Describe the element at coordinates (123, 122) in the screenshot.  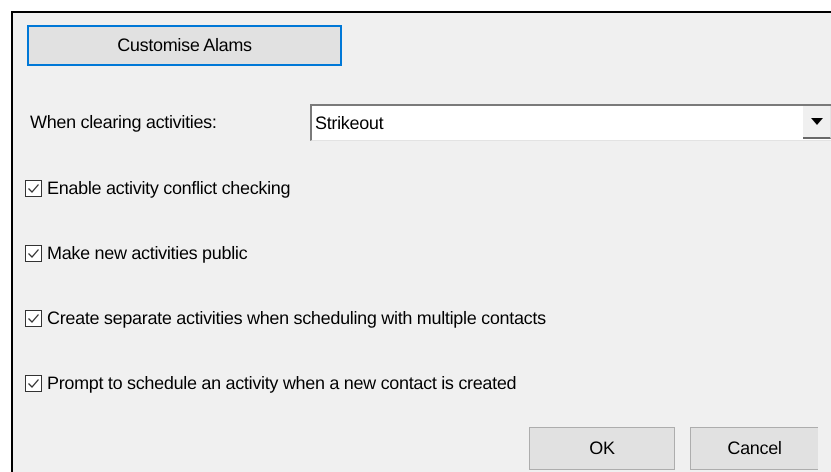
I see `clearing-label: When clearing activities:` at that location.